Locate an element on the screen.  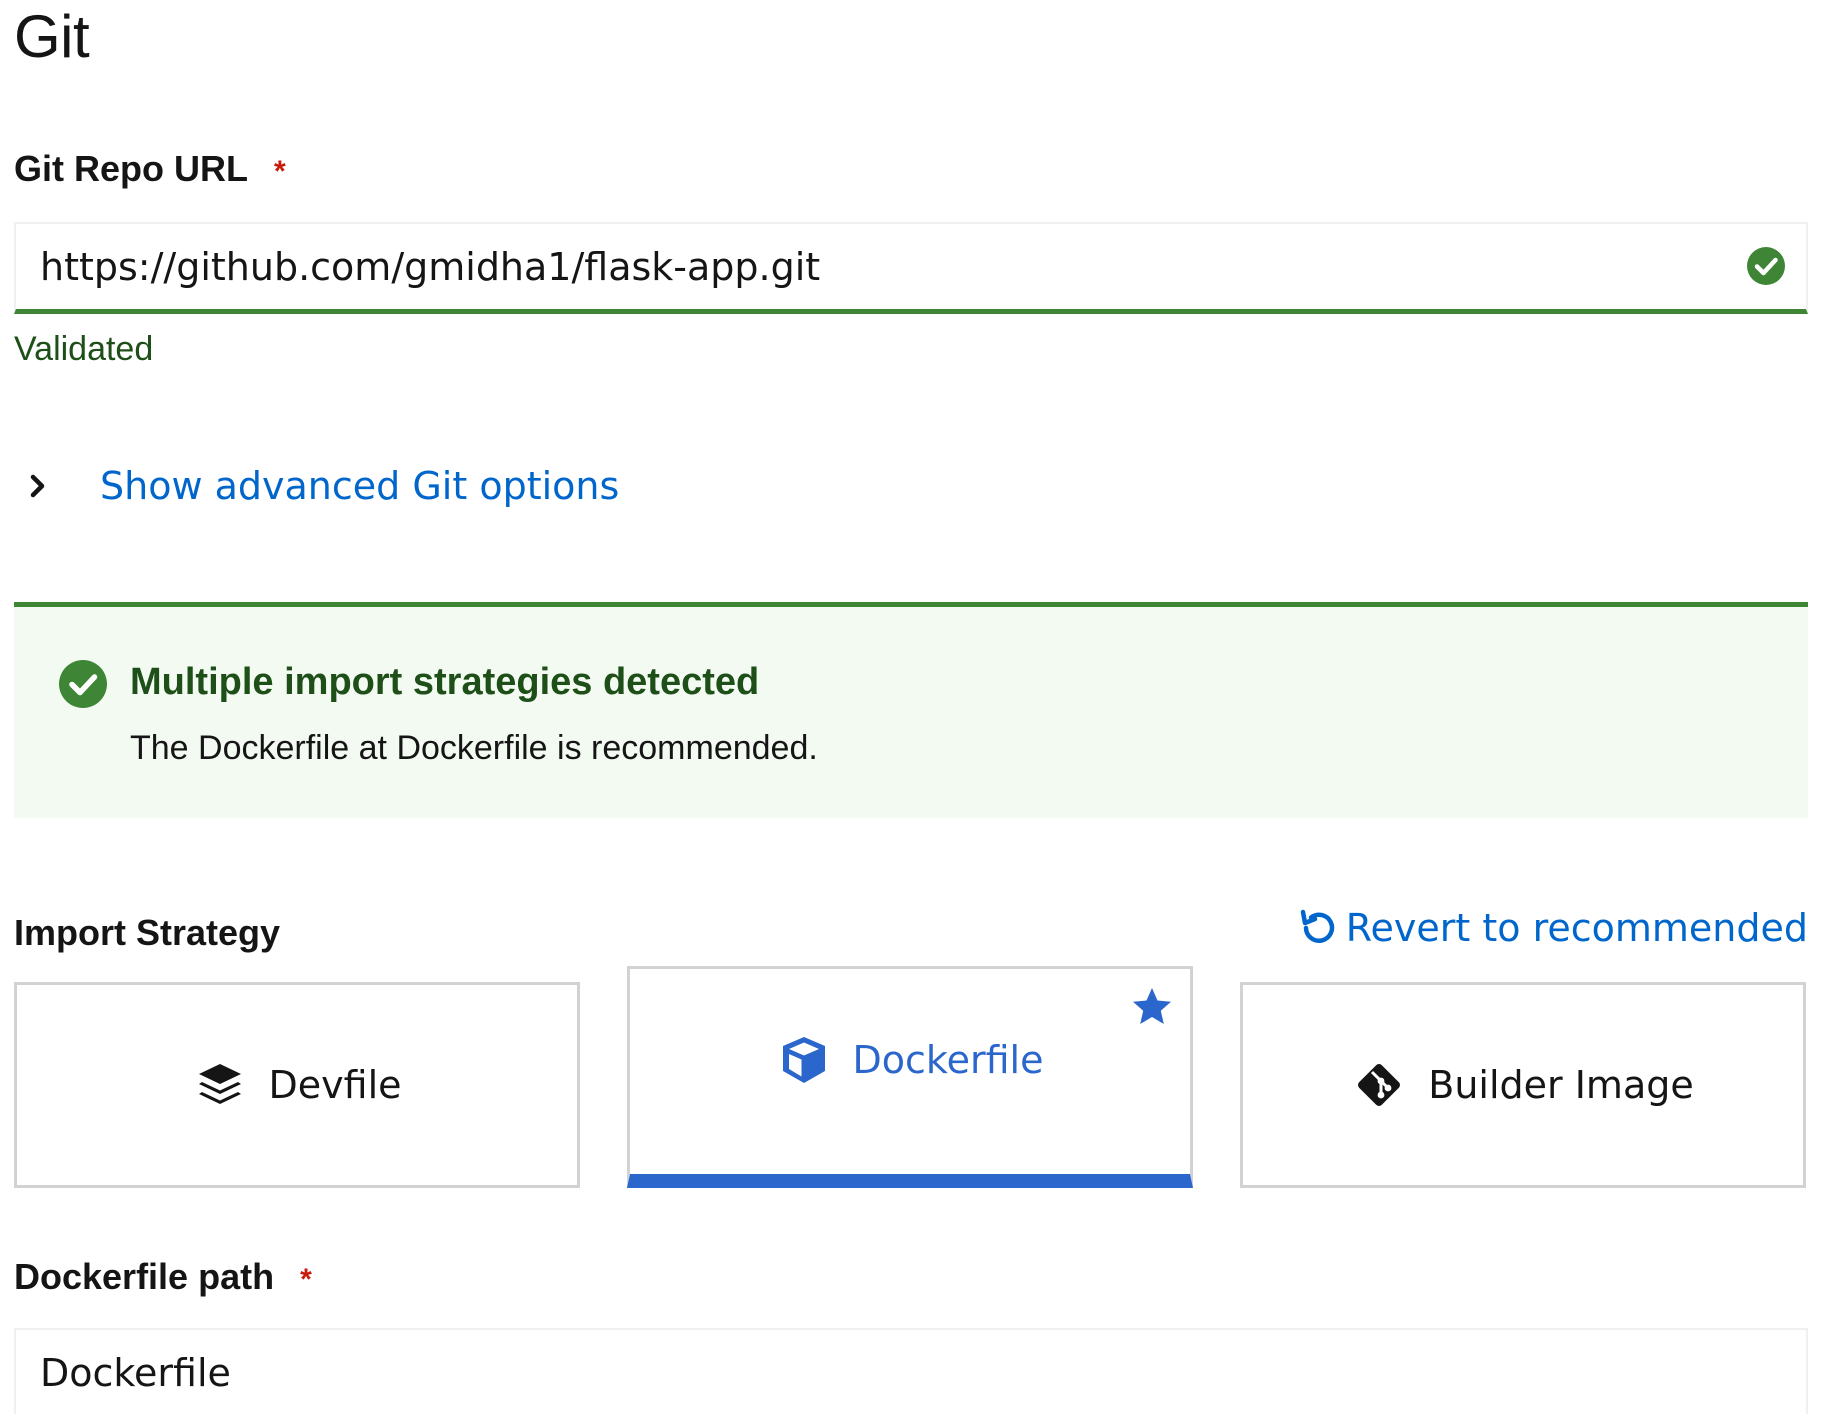
strategy-tile-builder-image: Builder Image is located at coordinates (1523, 1085).